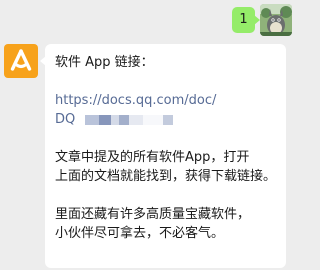 The width and height of the screenshot is (320, 270). I want to click on app-logo-icon, so click(21, 60).